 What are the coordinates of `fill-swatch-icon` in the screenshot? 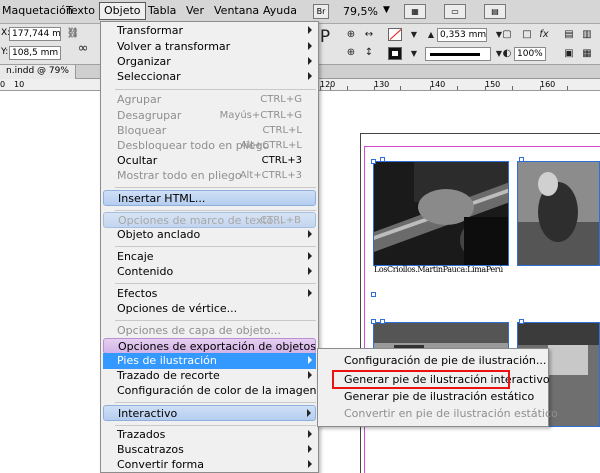 It's located at (395, 34).